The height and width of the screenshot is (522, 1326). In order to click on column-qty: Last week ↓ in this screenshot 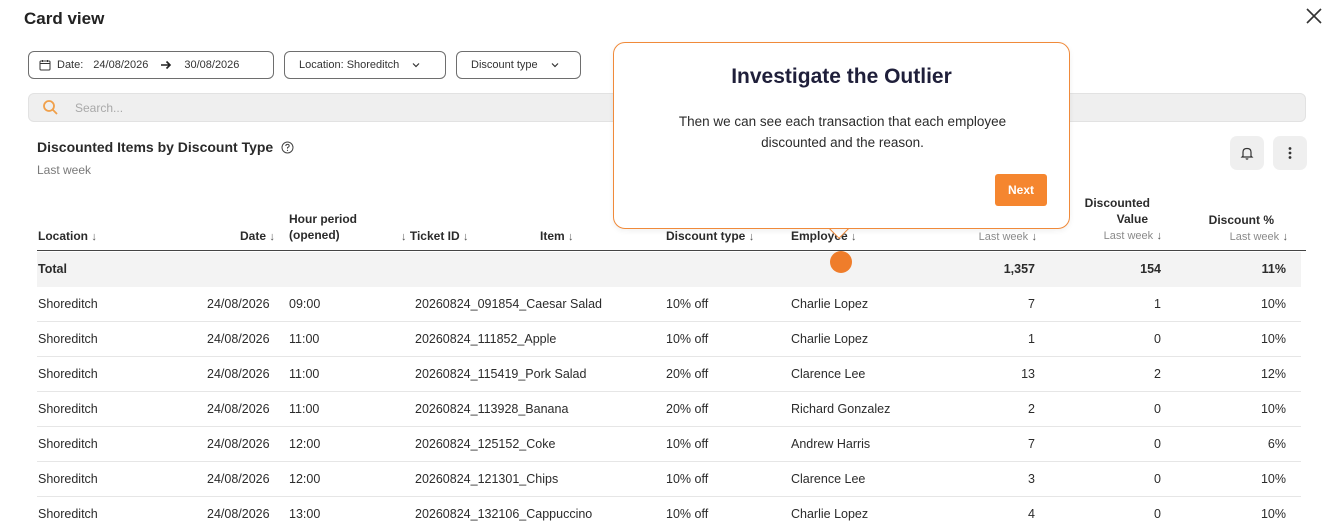, I will do `click(993, 236)`.